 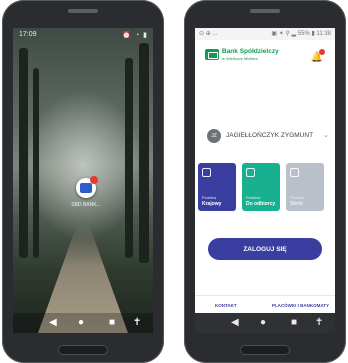 I want to click on status-bar: ⊙ ⊕ ... ▣ ✶ ⚲ ▂ 55% ▮ 11:38, so click(x=265, y=34).